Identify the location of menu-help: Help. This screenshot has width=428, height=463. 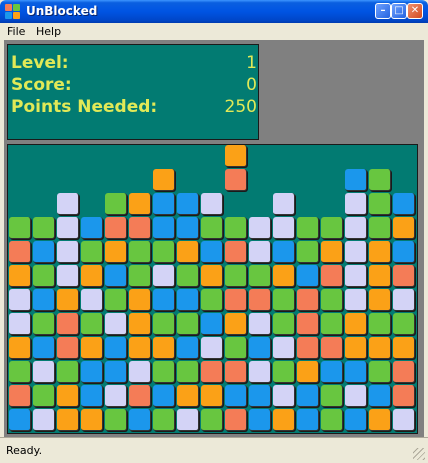
(48, 31).